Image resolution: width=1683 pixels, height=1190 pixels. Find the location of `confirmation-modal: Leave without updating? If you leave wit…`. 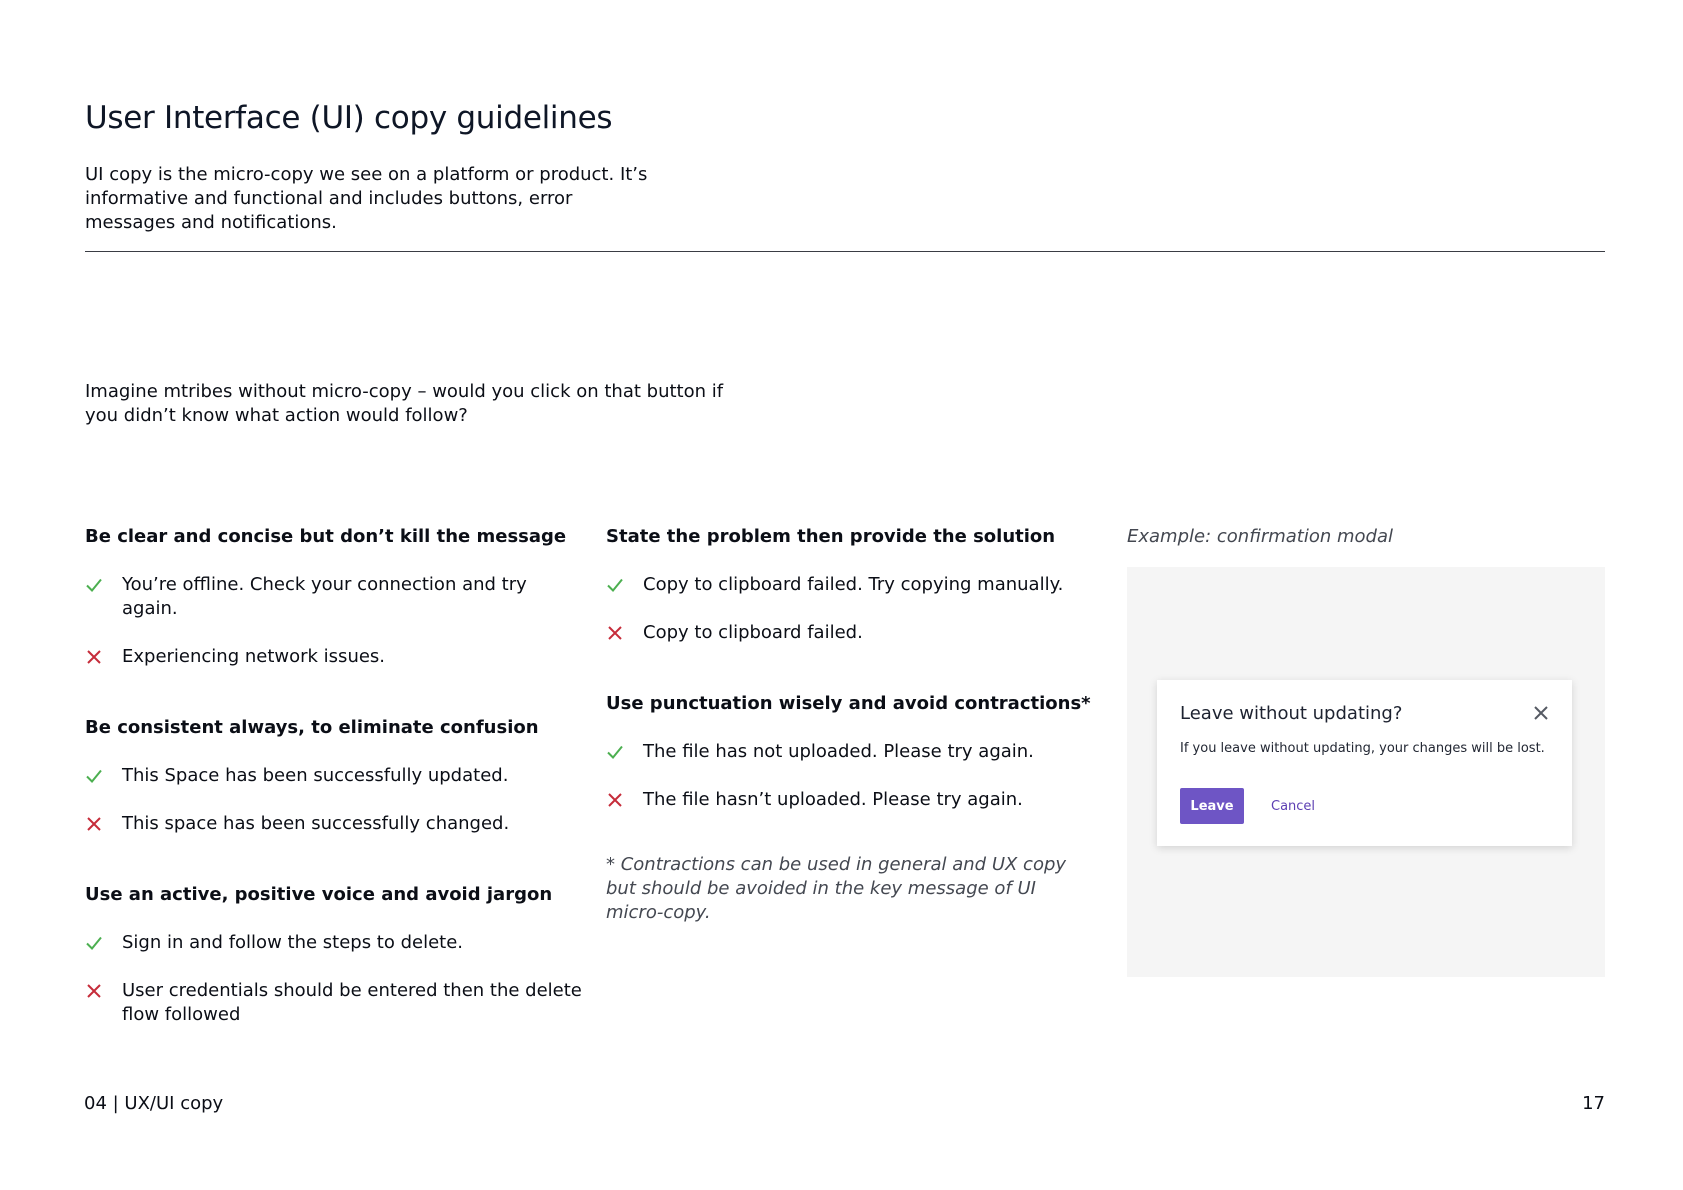

confirmation-modal: Leave without updating? If you leave wit… is located at coordinates (1364, 763).